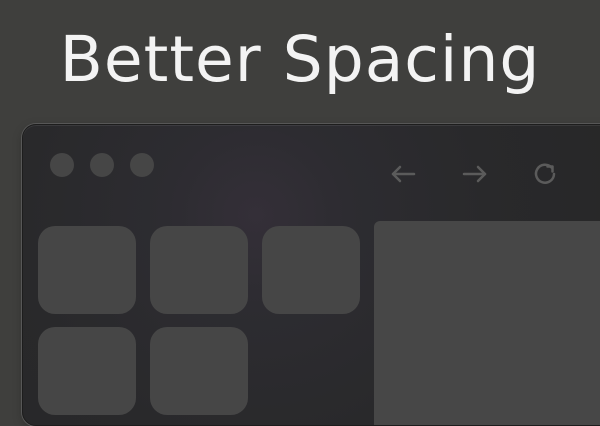 Image resolution: width=600 pixels, height=426 pixels. What do you see at coordinates (62, 165) in the screenshot?
I see `traffic-light-close` at bounding box center [62, 165].